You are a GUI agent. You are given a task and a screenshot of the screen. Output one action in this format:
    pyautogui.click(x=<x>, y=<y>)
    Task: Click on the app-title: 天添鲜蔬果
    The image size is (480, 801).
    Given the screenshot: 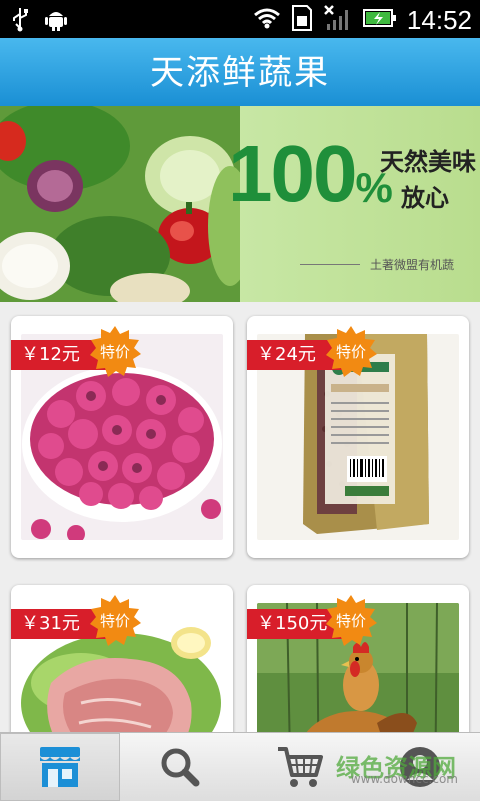 What is the action you would take?
    pyautogui.click(x=240, y=73)
    